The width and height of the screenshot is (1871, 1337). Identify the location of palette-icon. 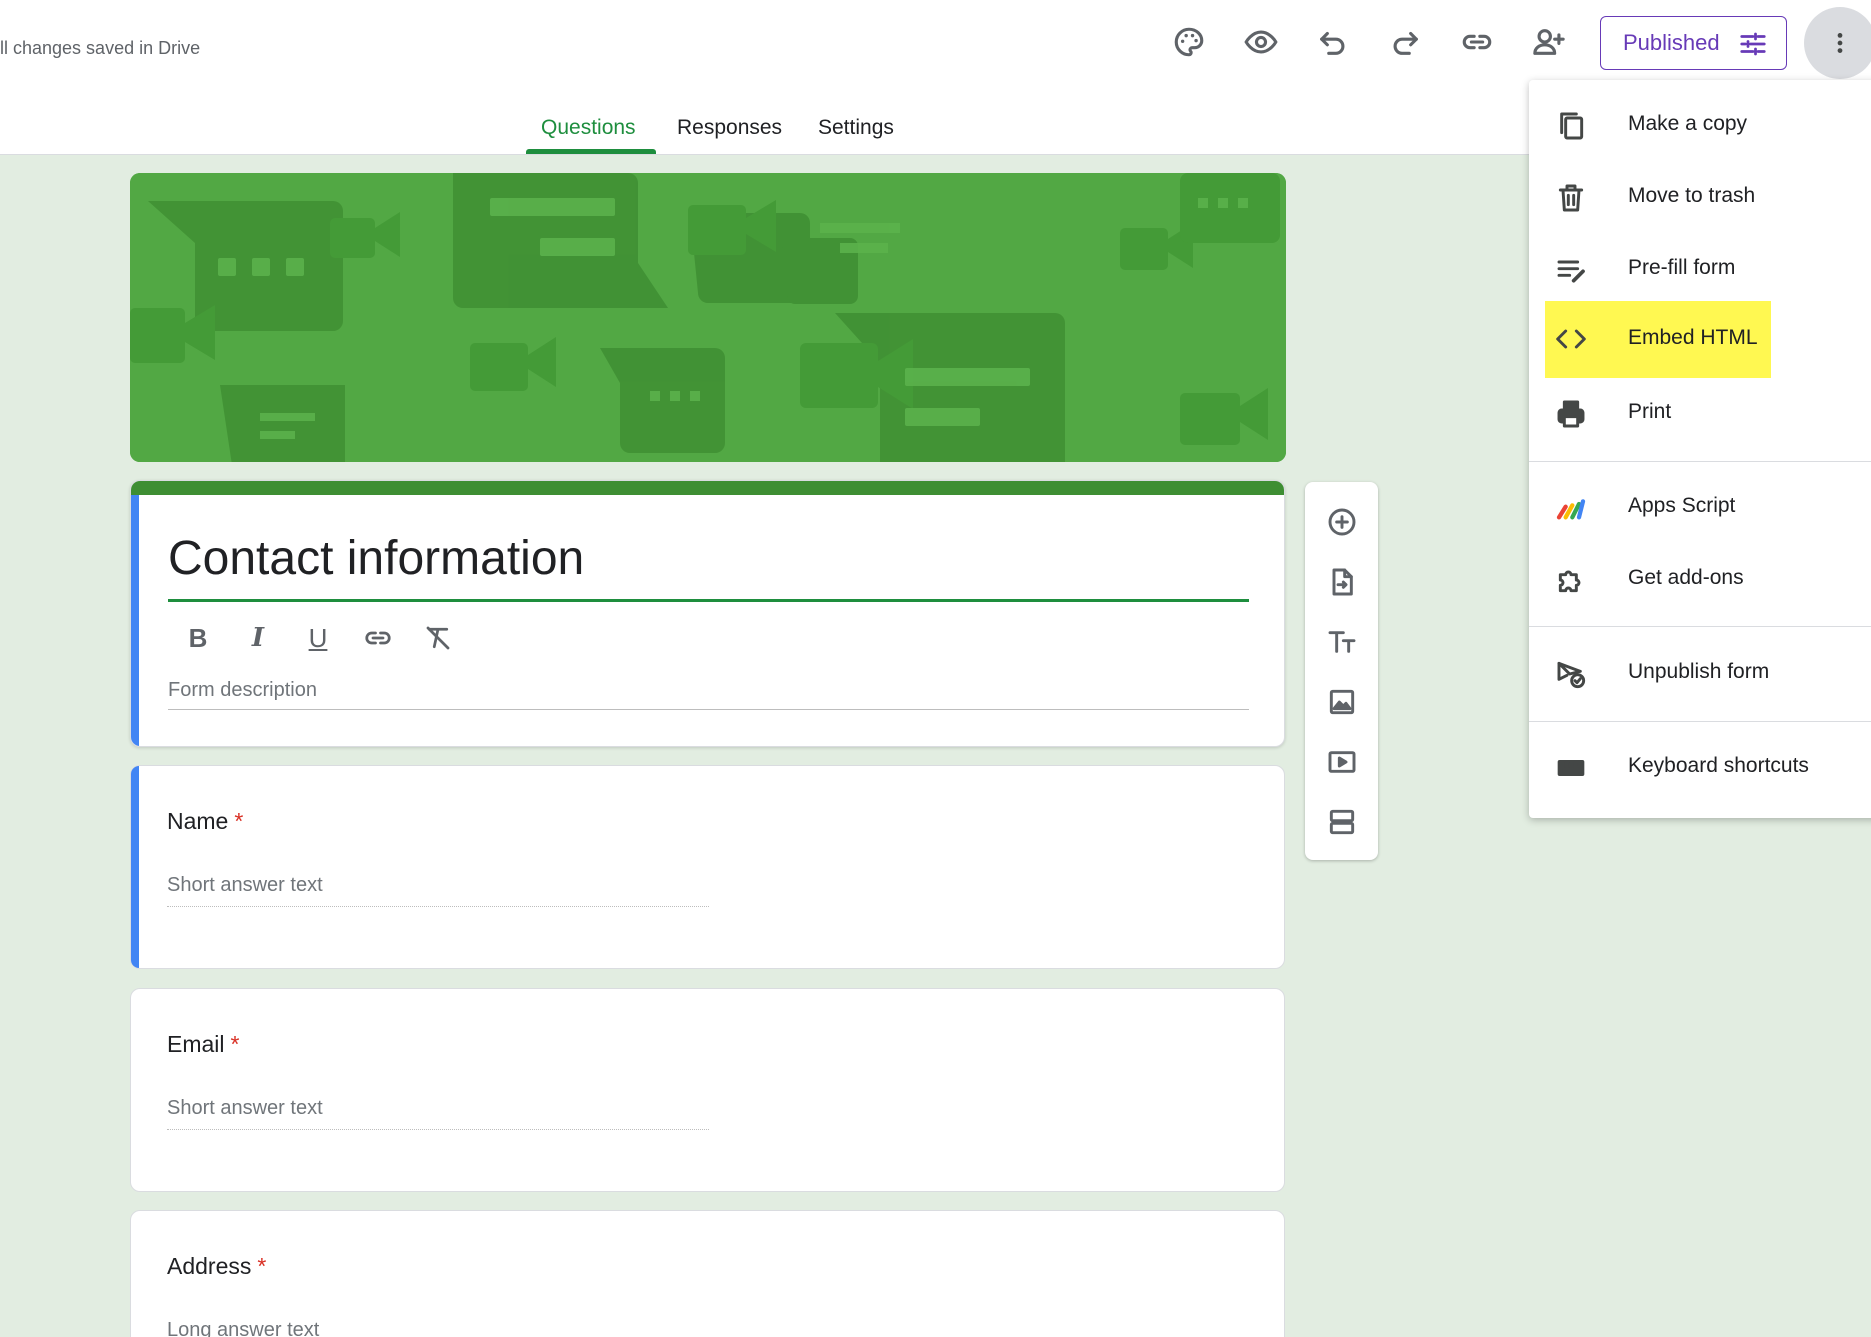
(1189, 42).